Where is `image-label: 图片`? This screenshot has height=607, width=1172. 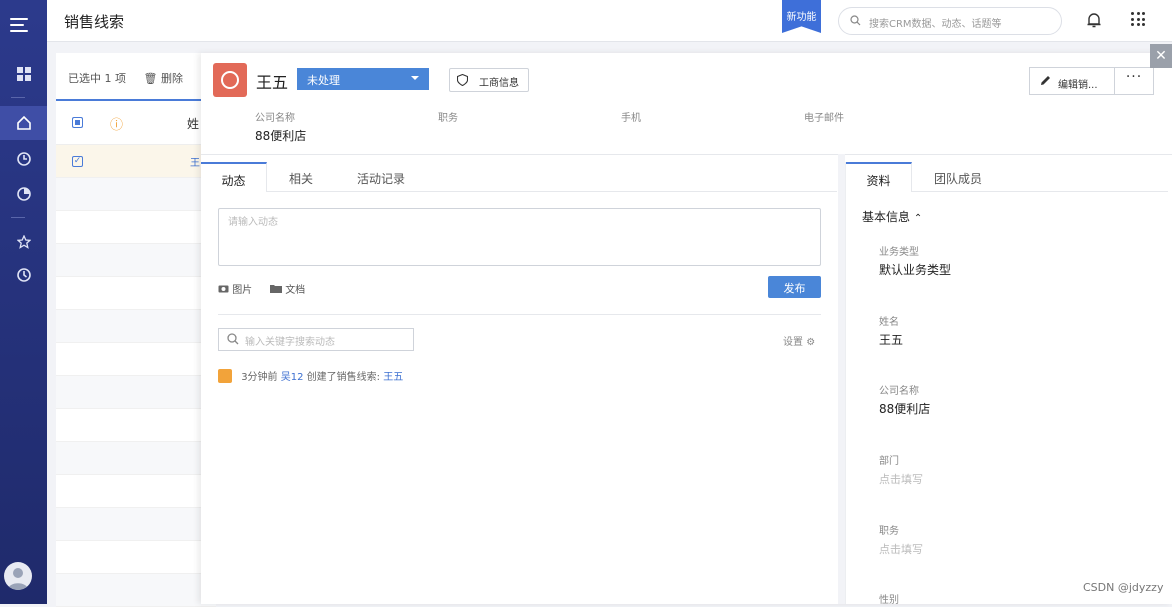 image-label: 图片 is located at coordinates (242, 290).